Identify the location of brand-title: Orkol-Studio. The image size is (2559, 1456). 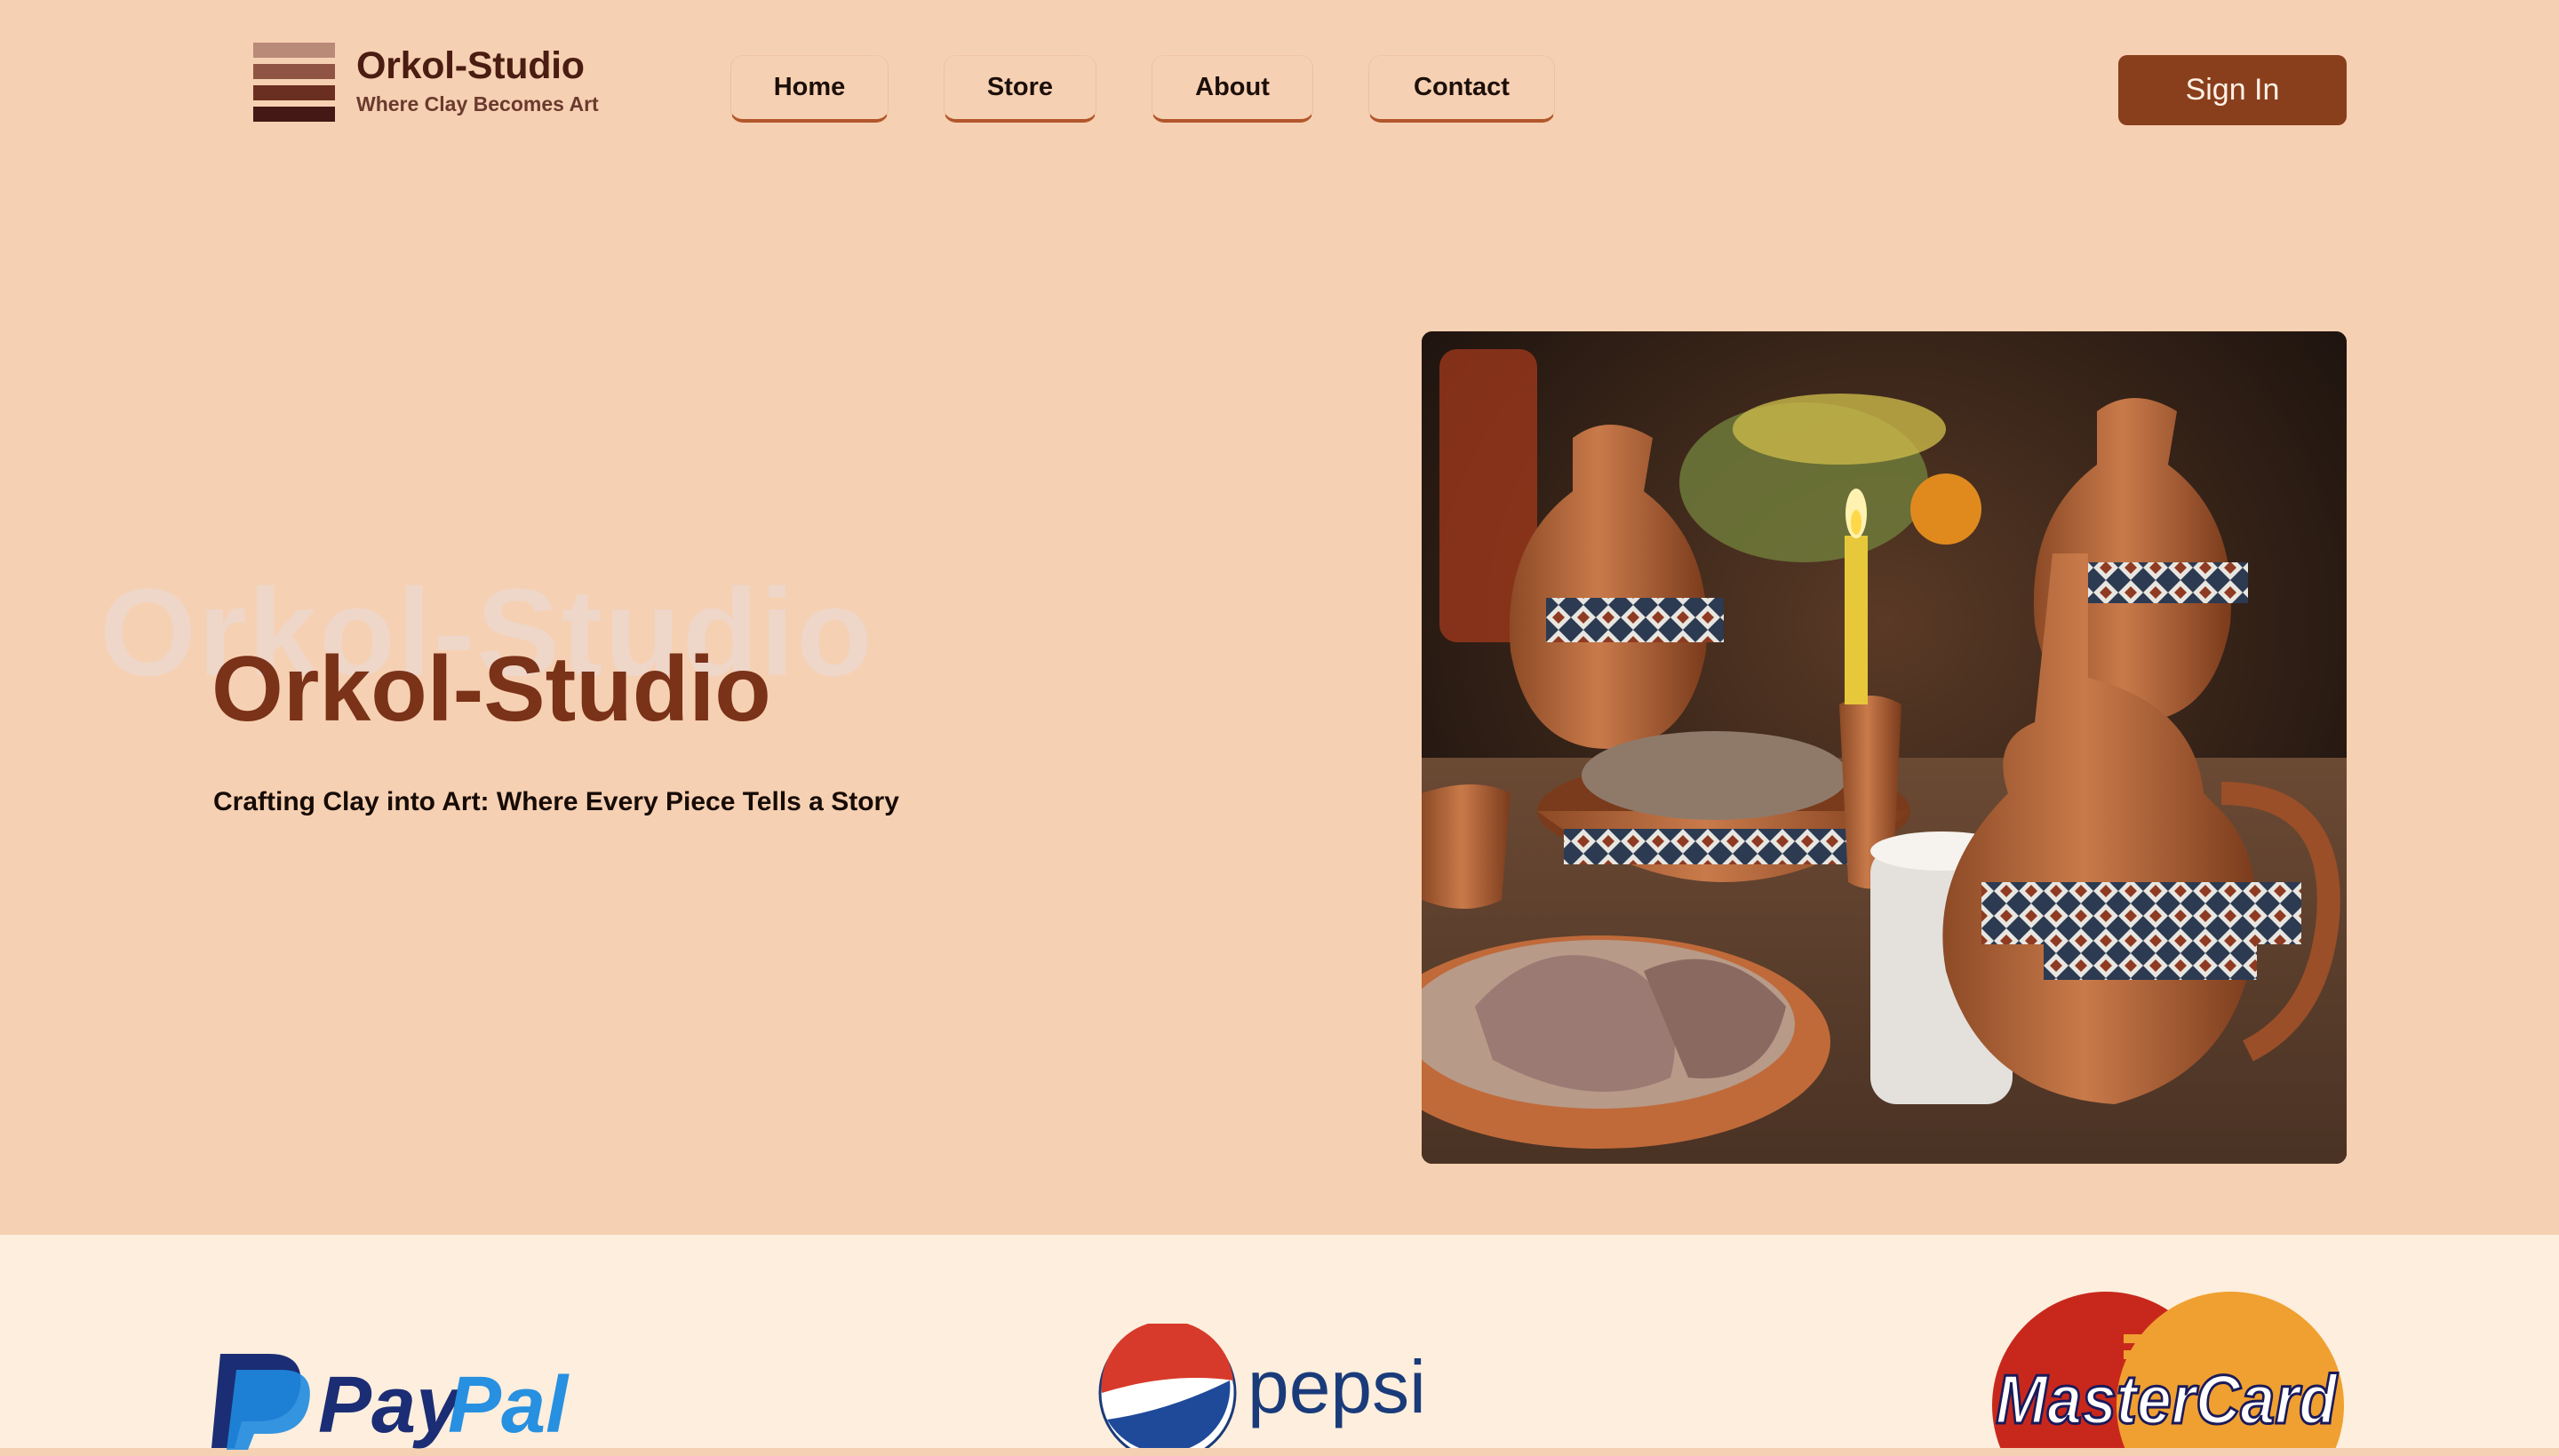
(470, 65).